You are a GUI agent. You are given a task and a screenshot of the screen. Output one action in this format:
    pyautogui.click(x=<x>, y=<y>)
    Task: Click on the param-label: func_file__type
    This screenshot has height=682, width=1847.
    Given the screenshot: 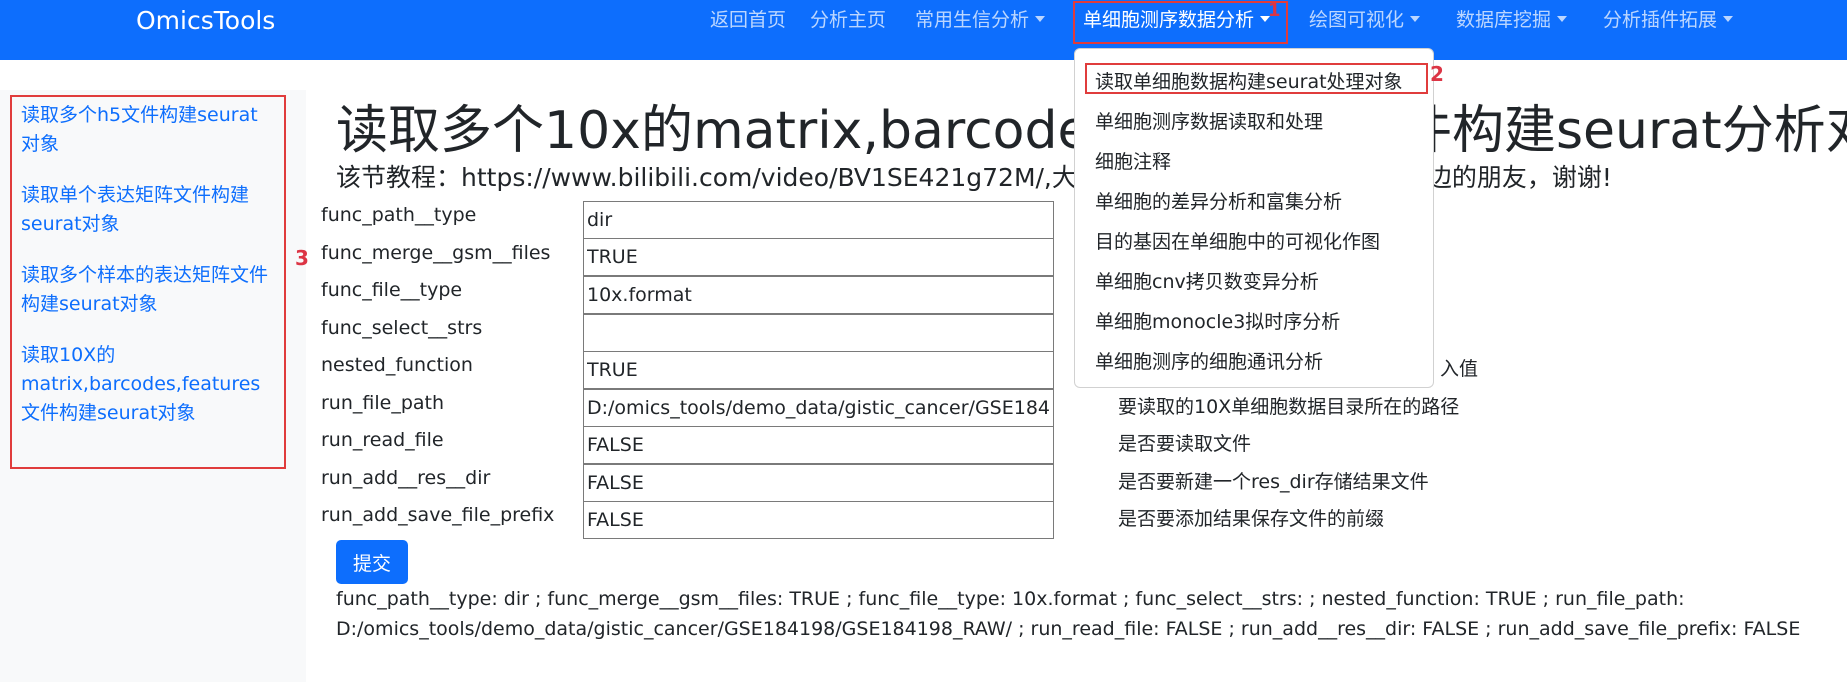 What is the action you would take?
    pyautogui.click(x=392, y=290)
    